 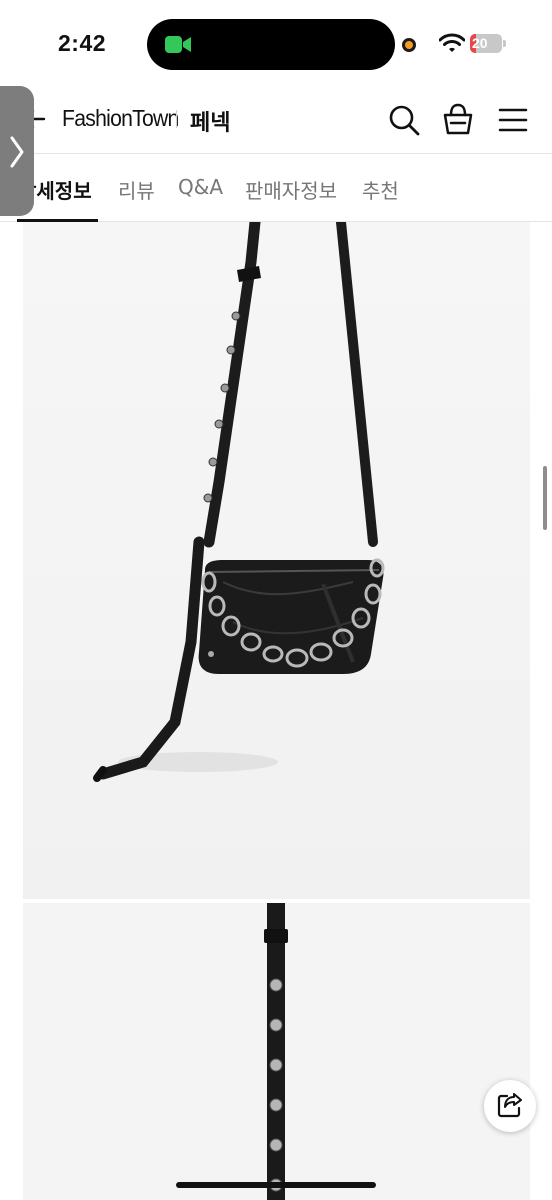 I want to click on battery-icon: 20, so click(x=488, y=43).